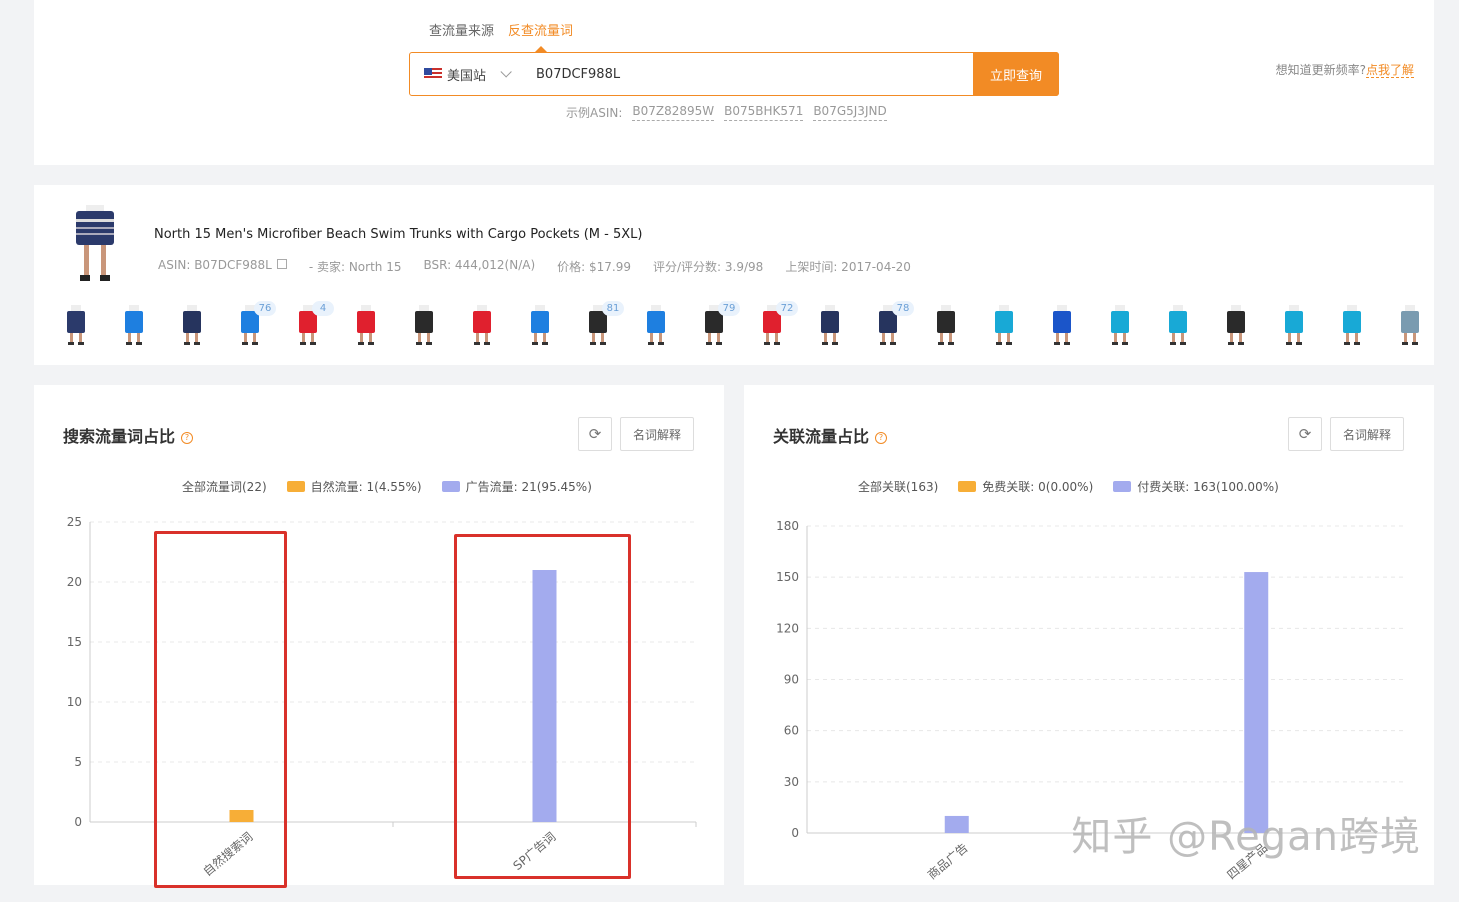  I want to click on y-tick-label: 10, so click(74, 702).